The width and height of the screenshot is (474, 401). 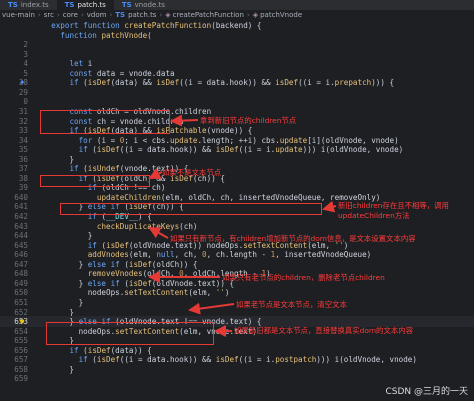 I want to click on breadcrumb-item: createPatchFunction, so click(x=208, y=15).